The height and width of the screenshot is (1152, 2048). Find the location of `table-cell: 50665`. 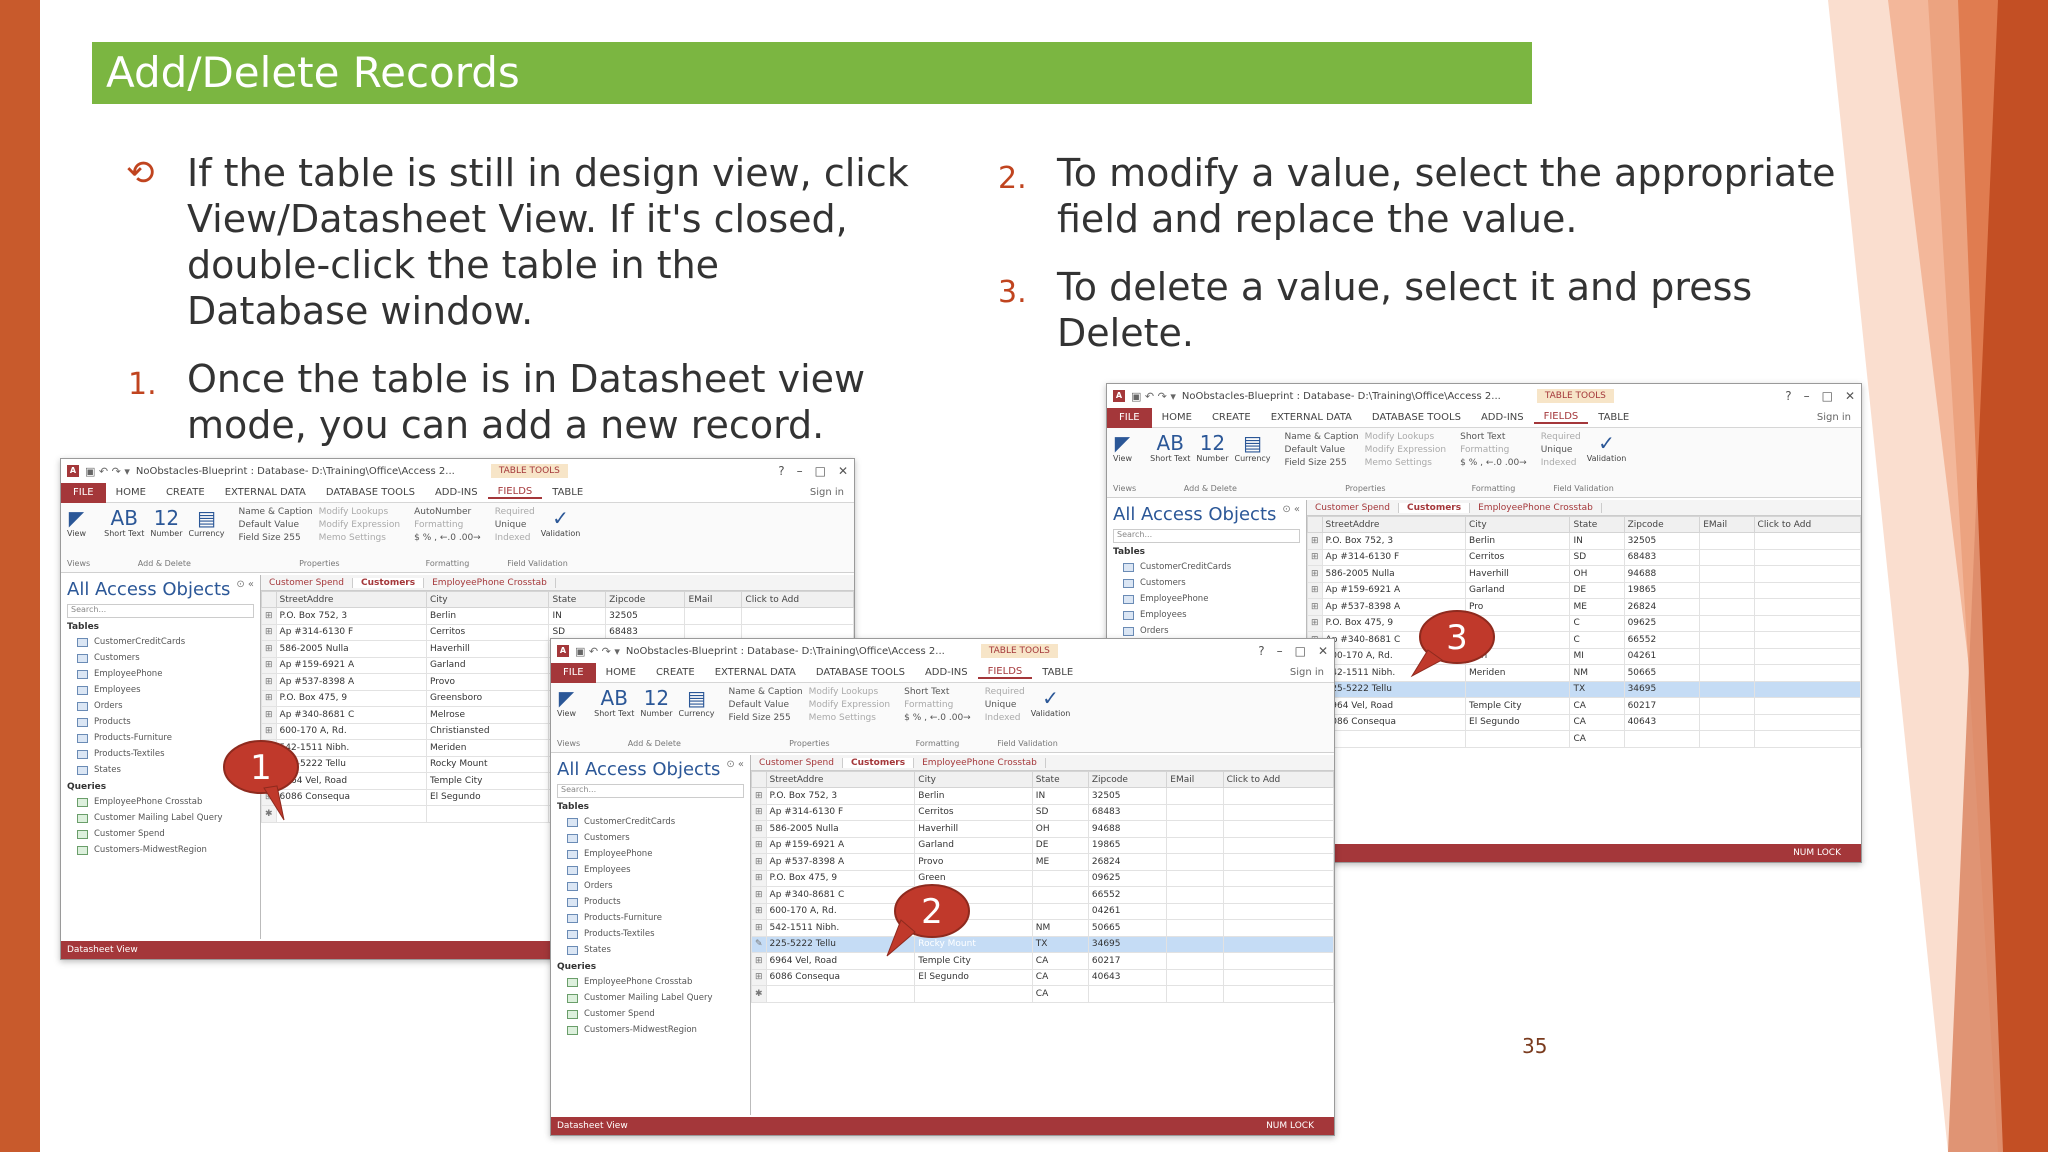

table-cell: 50665 is located at coordinates (1662, 673).